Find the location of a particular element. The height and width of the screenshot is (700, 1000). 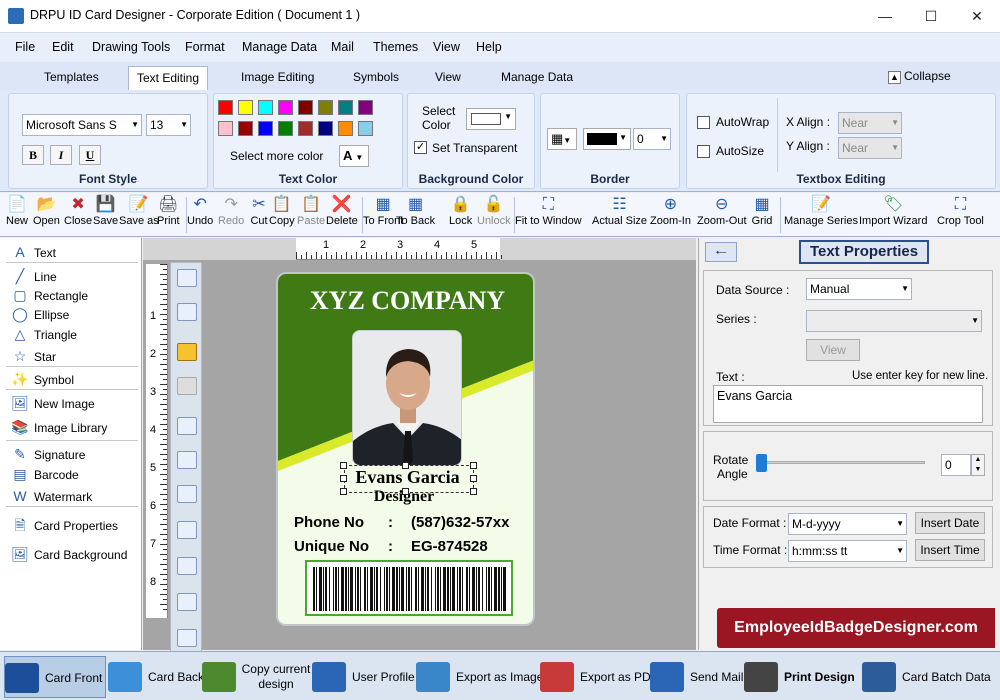

bottom-card-batch-data-button: Card Batch Data is located at coordinates (928, 677).